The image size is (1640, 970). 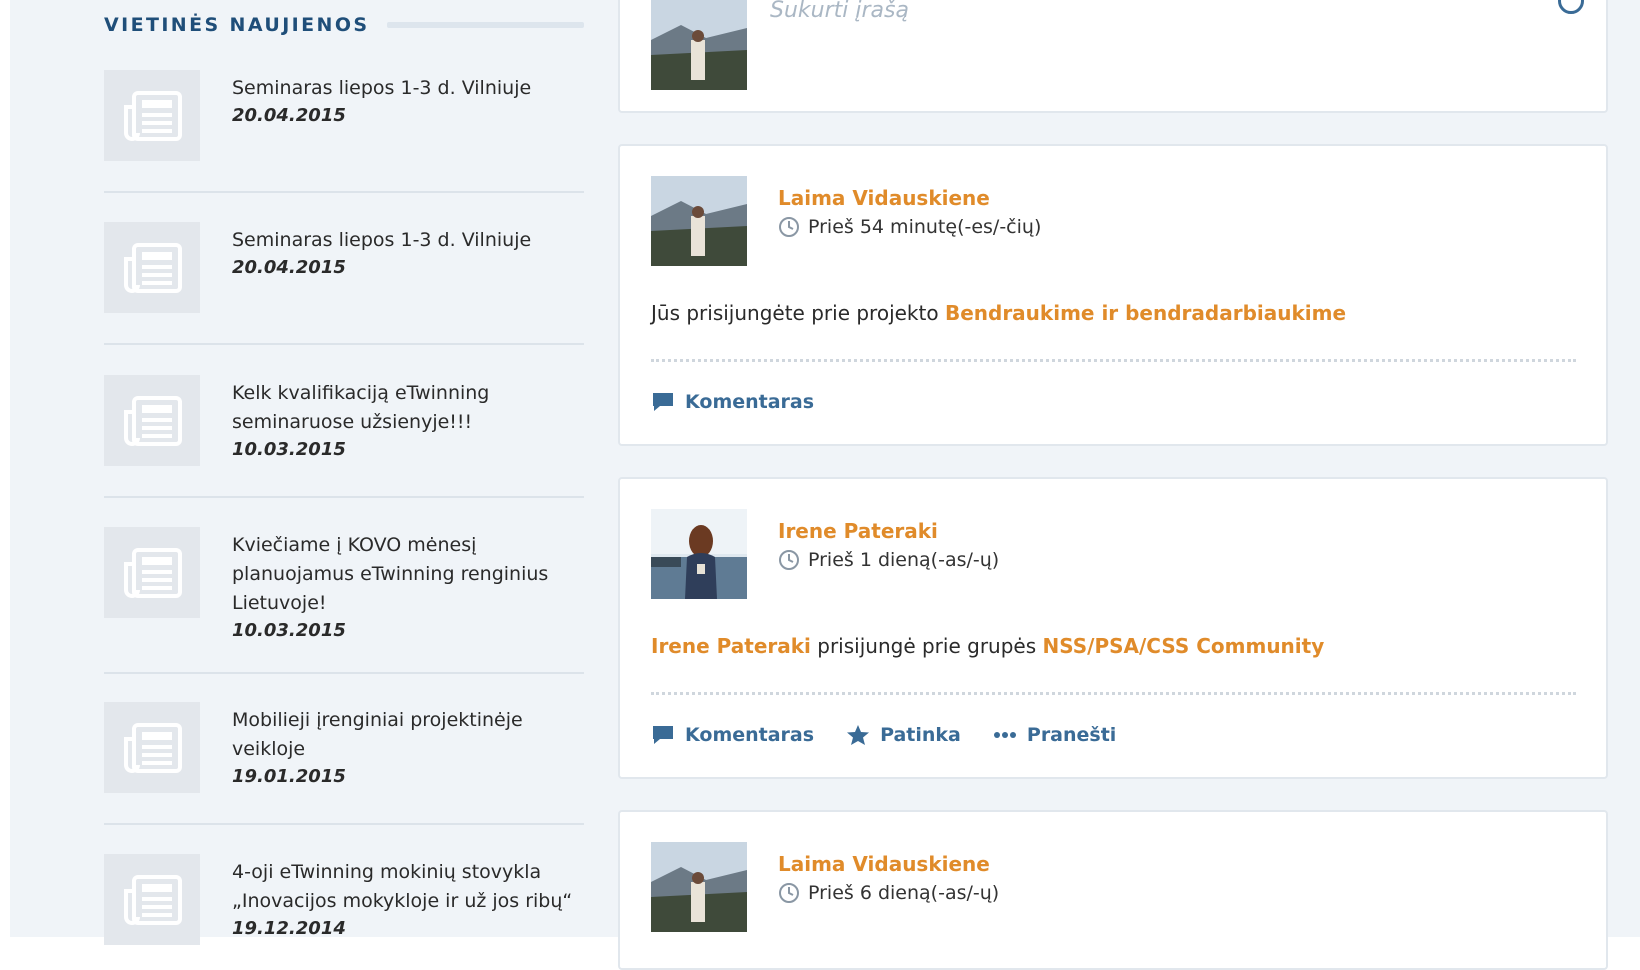 I want to click on post-composer-card: Sukurti įrašą, so click(x=1113, y=56).